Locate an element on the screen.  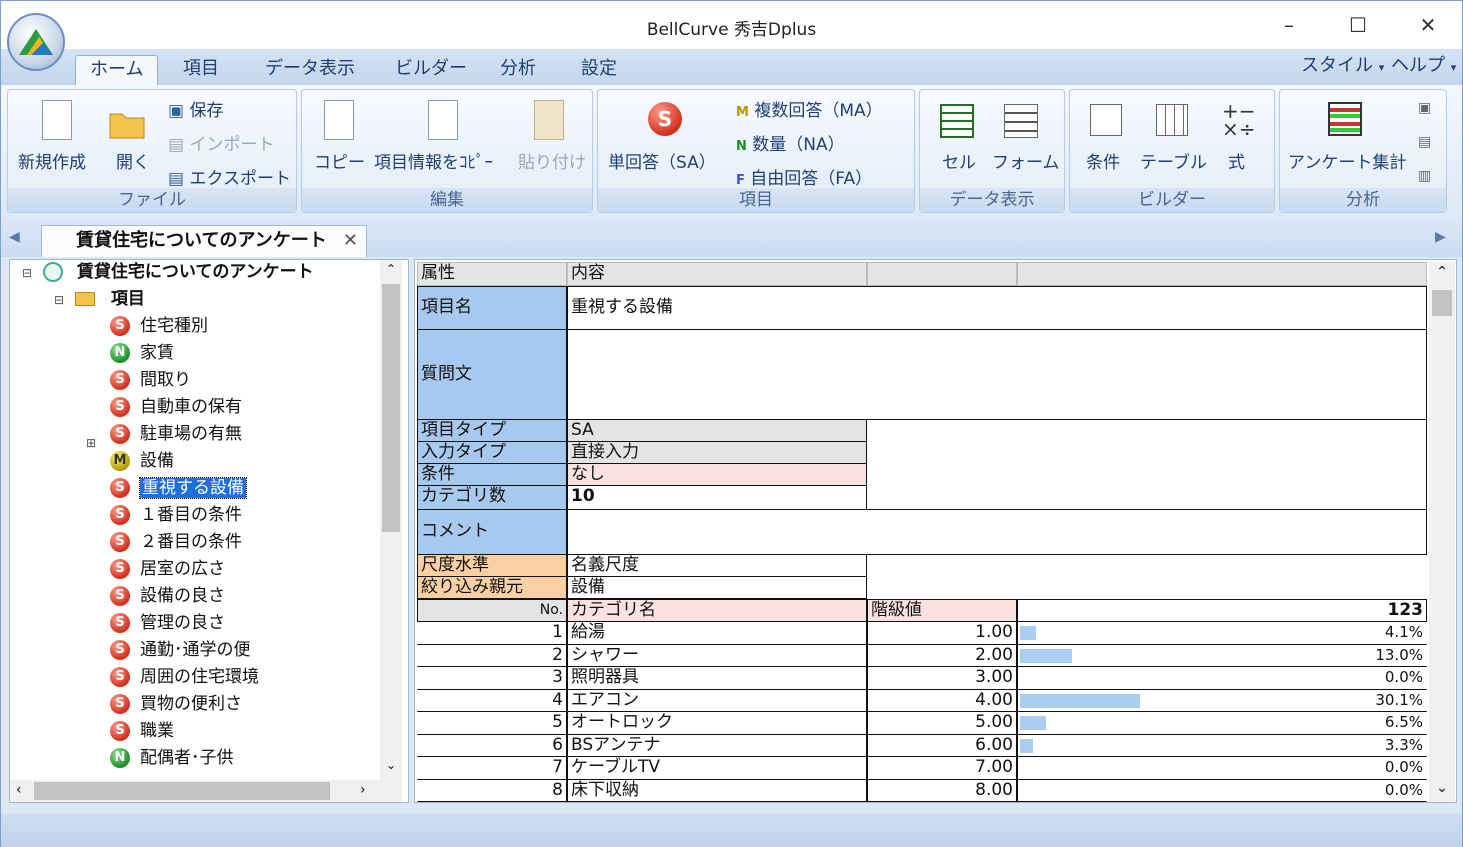
category-value: 3.00 is located at coordinates (942, 678).